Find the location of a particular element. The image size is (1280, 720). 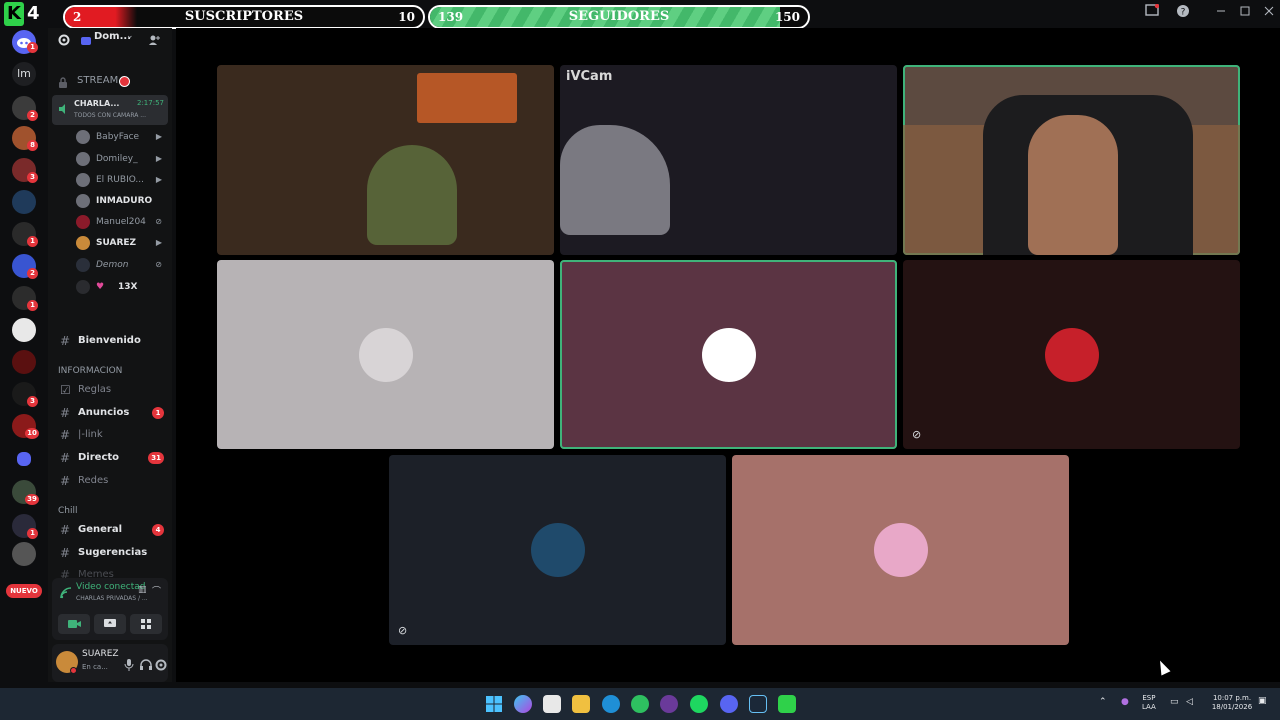

active-channel-timer: 2:17:57 is located at coordinates (150, 103).